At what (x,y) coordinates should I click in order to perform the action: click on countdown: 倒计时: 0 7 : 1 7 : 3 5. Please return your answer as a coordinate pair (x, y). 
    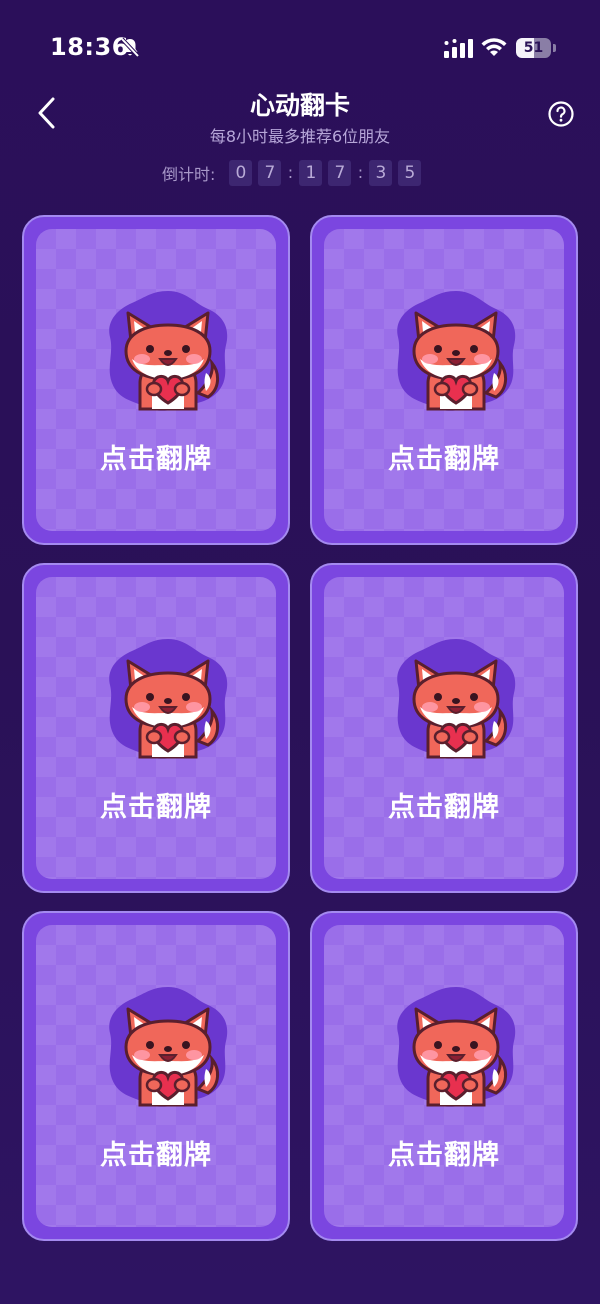
    Looking at the image, I should click on (292, 173).